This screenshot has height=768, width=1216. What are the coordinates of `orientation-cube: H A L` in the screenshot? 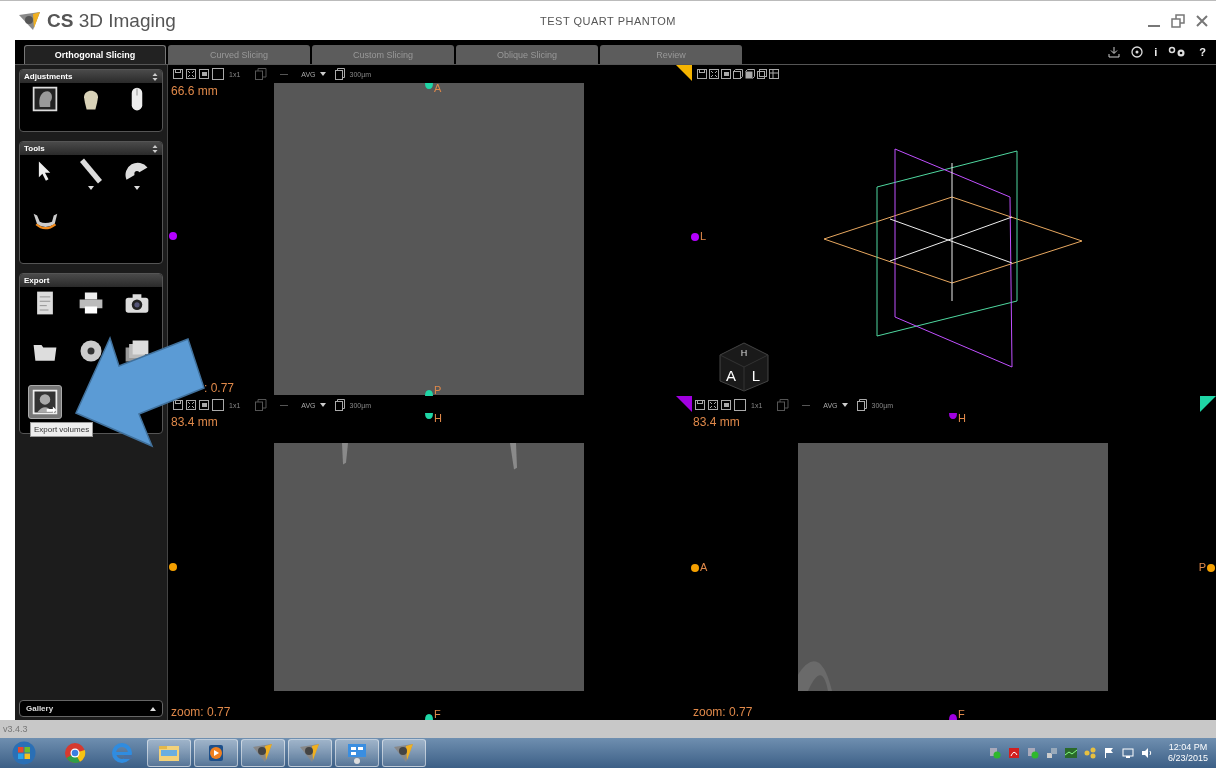 It's located at (744, 367).